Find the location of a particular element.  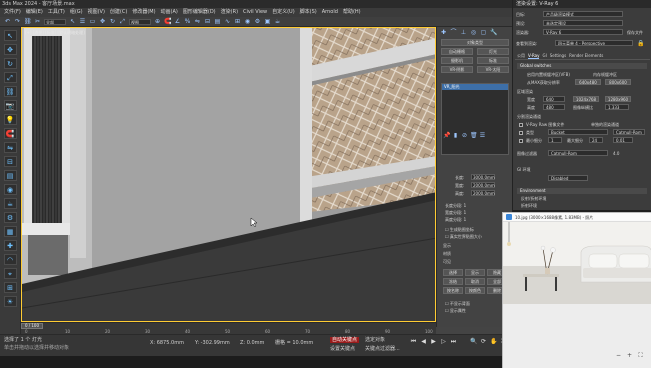

configure-sets-icon: ☰ is located at coordinates (482, 135).